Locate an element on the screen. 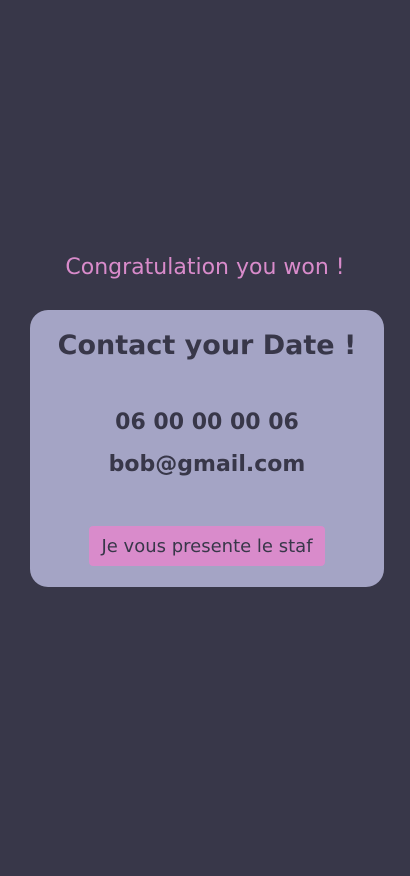 Image resolution: width=410 pixels, height=876 pixels. present-staff-button: Je vous presente le staf is located at coordinates (207, 546).